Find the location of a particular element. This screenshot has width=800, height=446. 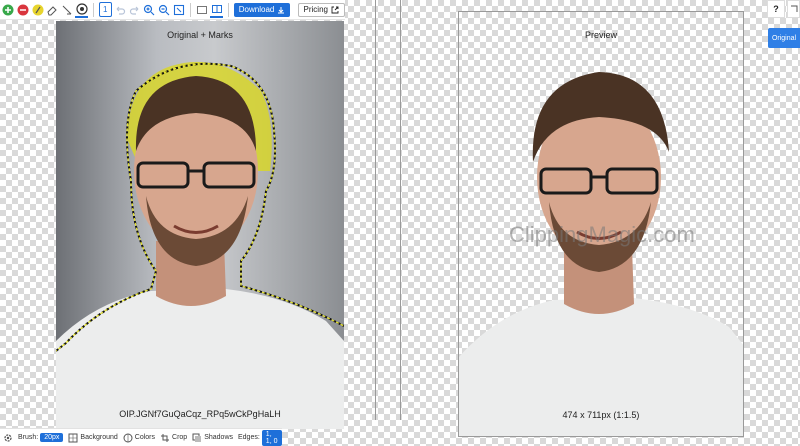

single-view-icon is located at coordinates (202, 9).